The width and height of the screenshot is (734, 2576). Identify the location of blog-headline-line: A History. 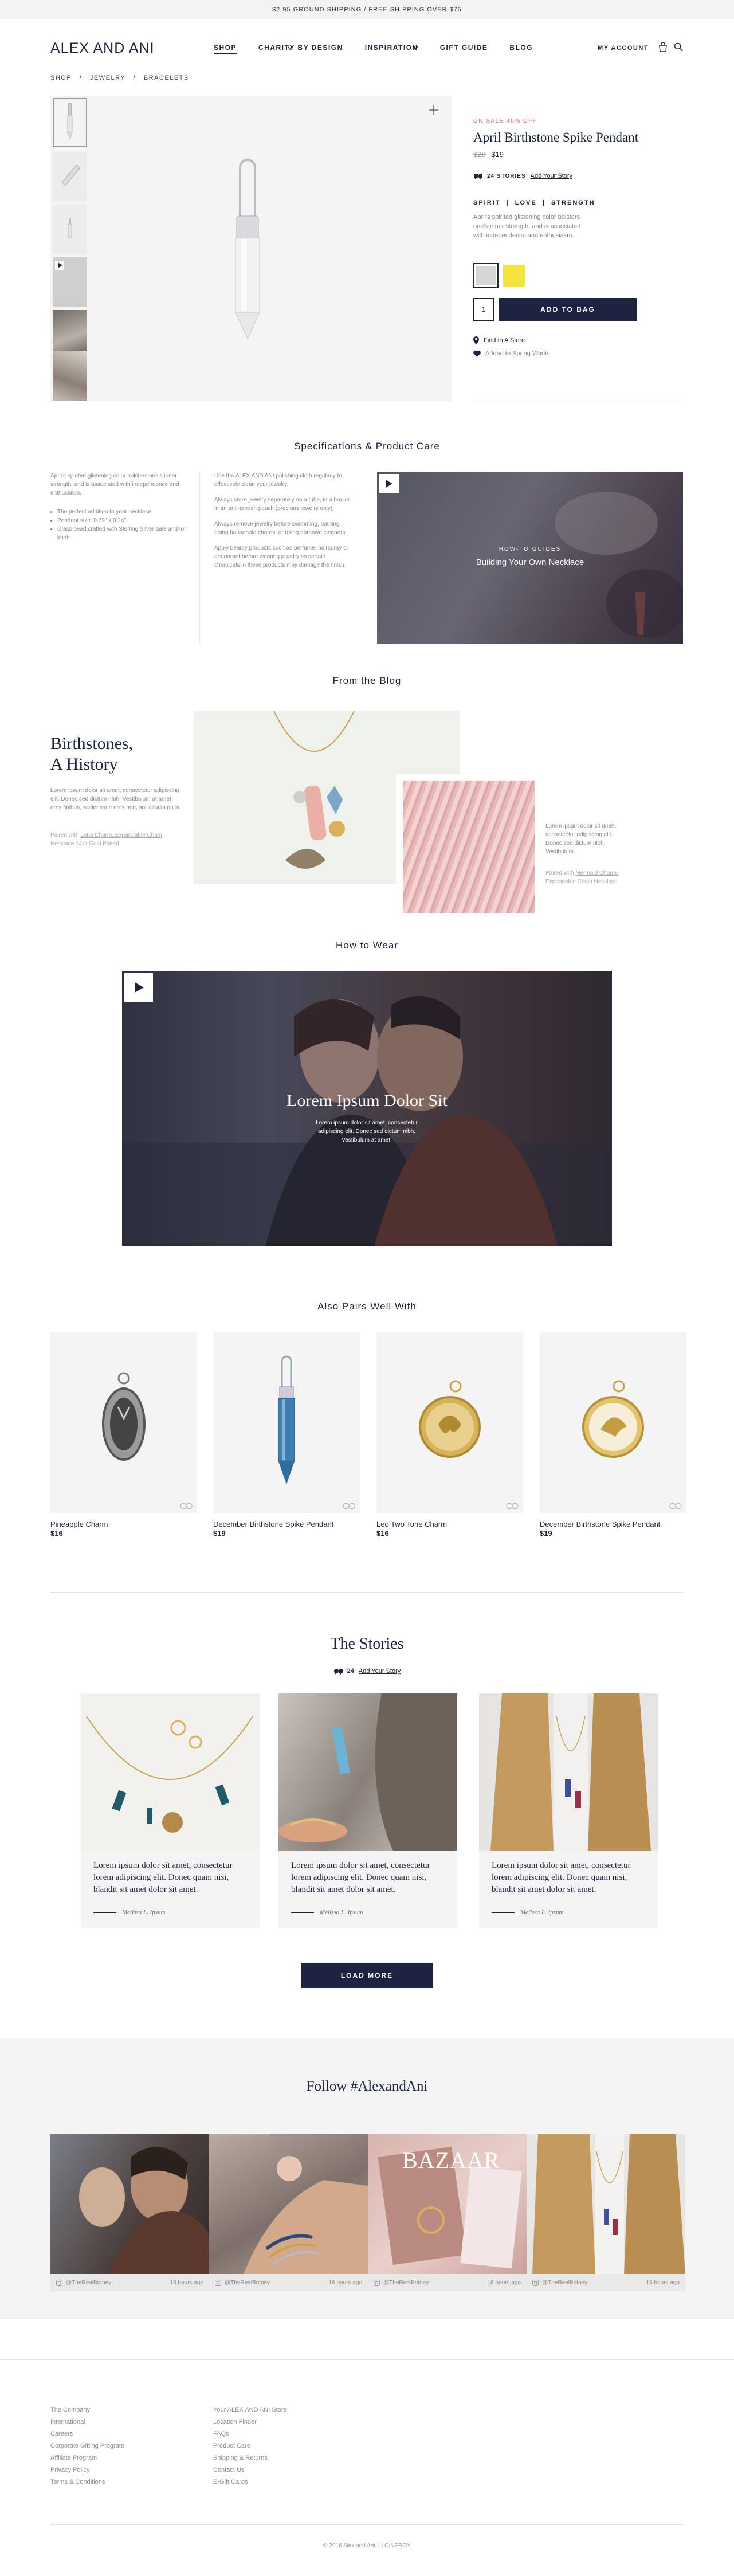
(84, 764).